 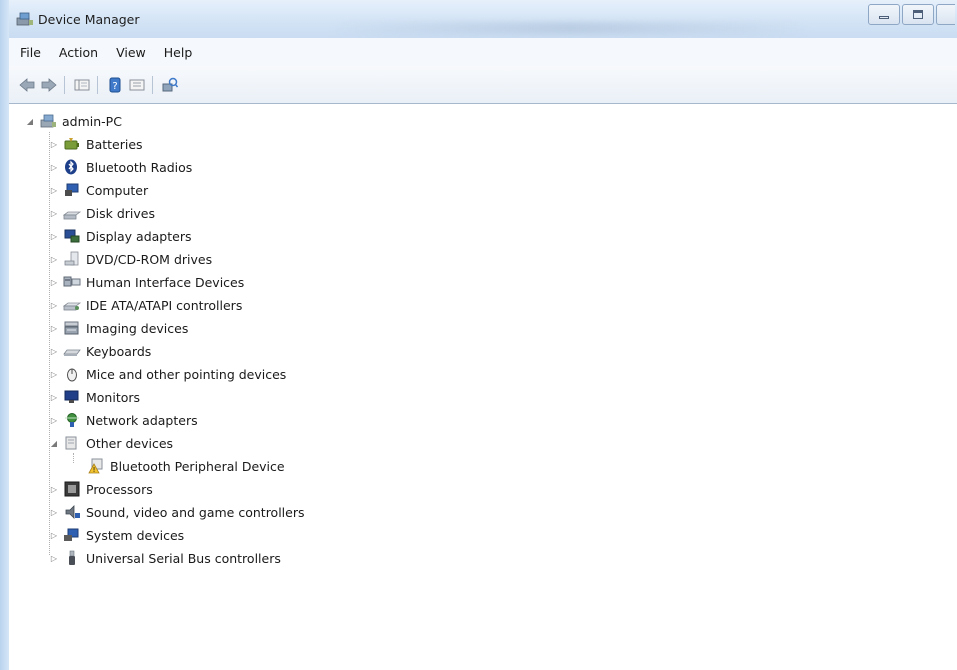 I want to click on mouse-icon, so click(x=72, y=375).